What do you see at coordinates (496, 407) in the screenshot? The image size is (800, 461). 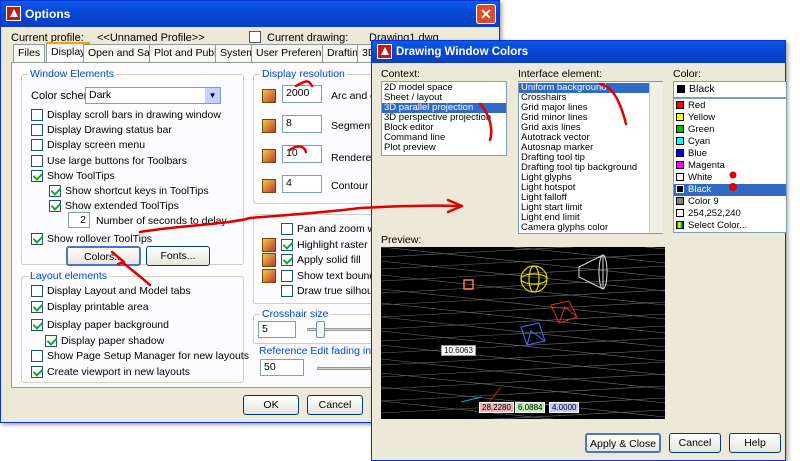 I see `coordinate-x-tooltip: 28.2280` at bounding box center [496, 407].